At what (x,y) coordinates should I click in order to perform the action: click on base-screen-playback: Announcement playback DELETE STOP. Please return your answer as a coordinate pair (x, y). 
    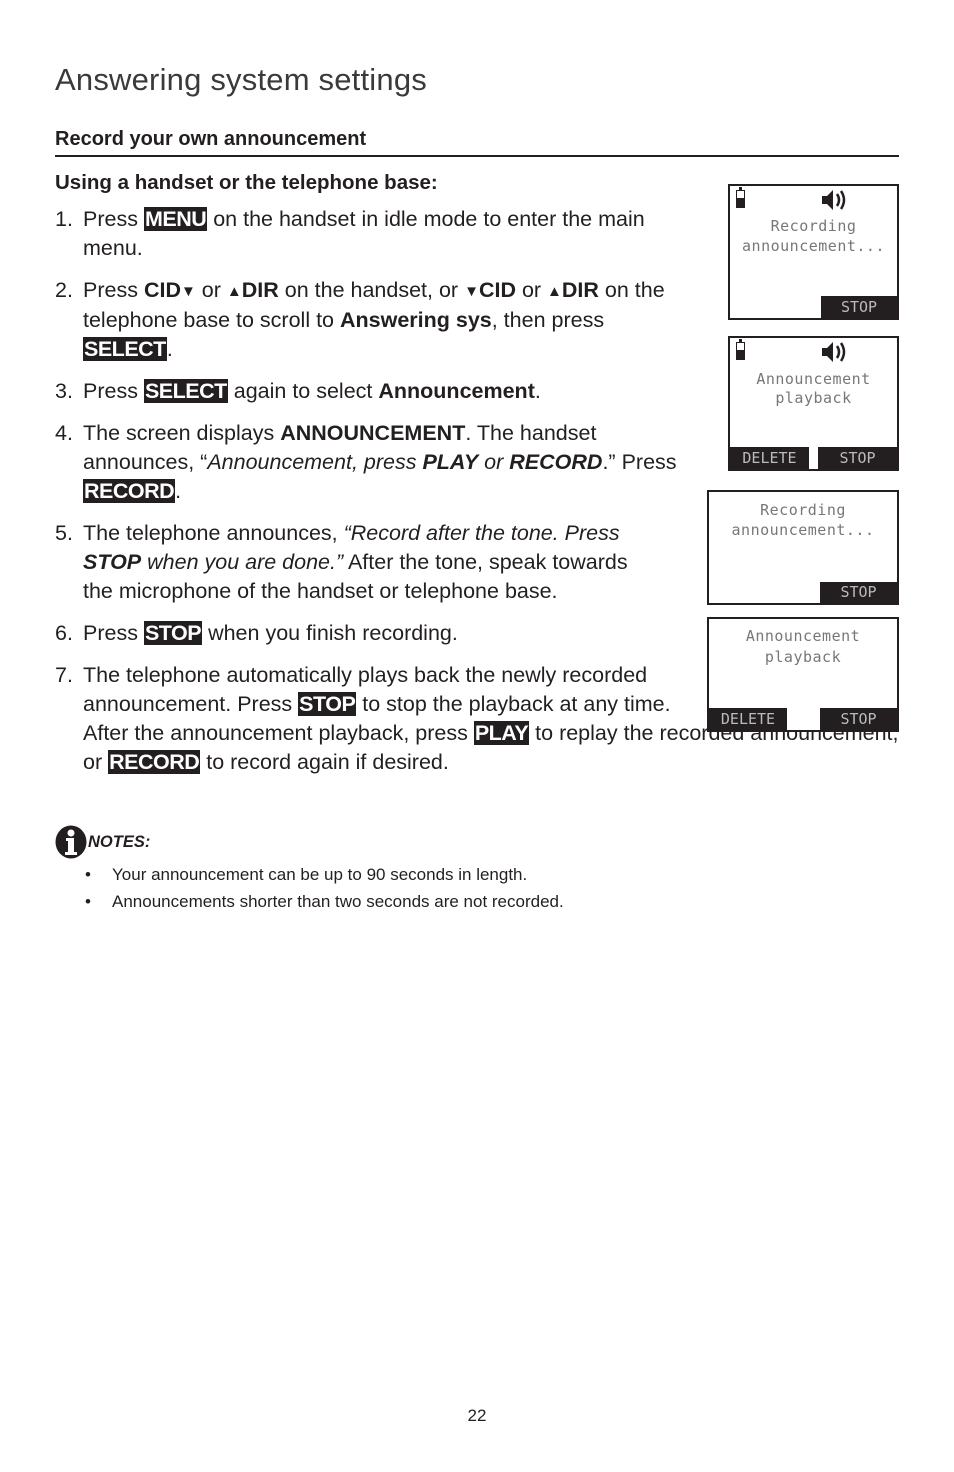
    Looking at the image, I should click on (803, 674).